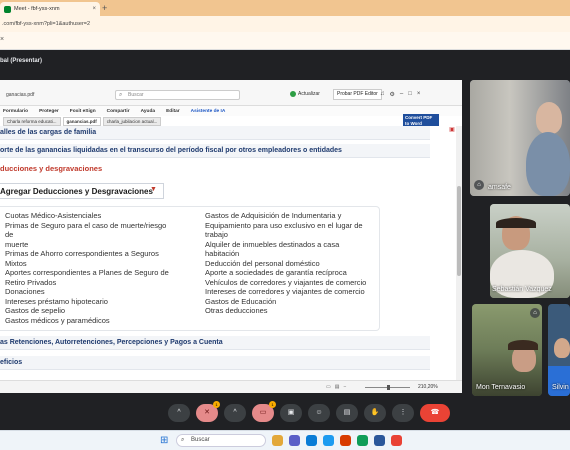  I want to click on doc-tab-ganancias: ganancias.pdf, so click(81, 121).